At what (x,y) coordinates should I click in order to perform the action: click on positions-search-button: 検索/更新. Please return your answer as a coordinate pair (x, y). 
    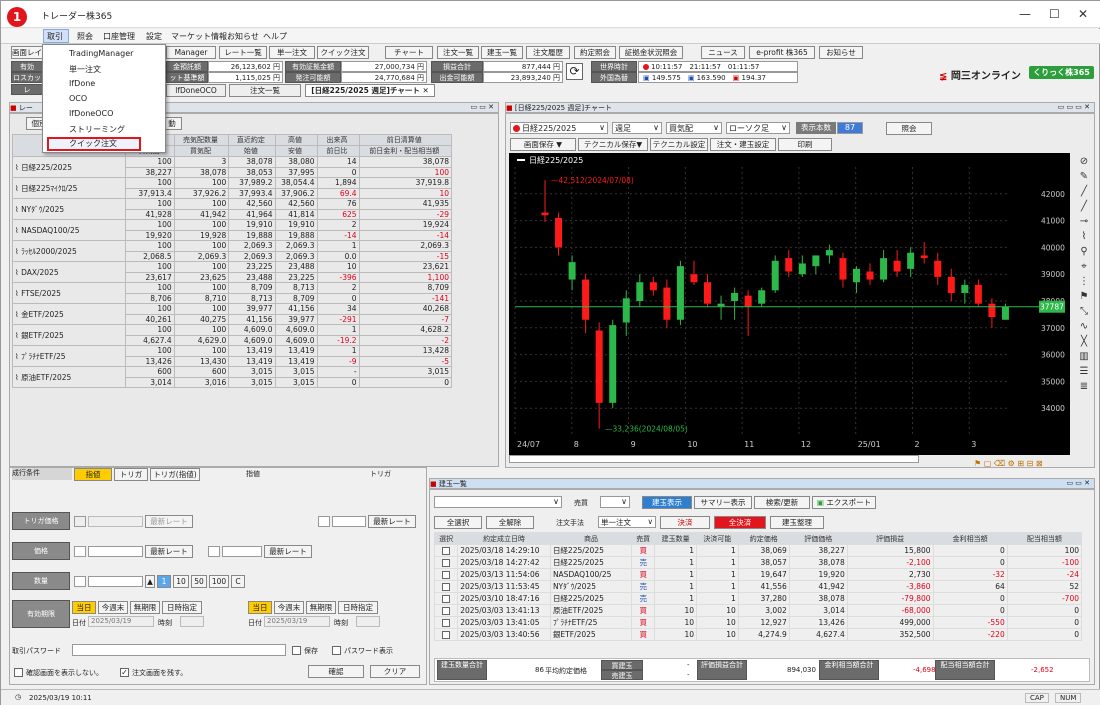
    Looking at the image, I should click on (782, 502).